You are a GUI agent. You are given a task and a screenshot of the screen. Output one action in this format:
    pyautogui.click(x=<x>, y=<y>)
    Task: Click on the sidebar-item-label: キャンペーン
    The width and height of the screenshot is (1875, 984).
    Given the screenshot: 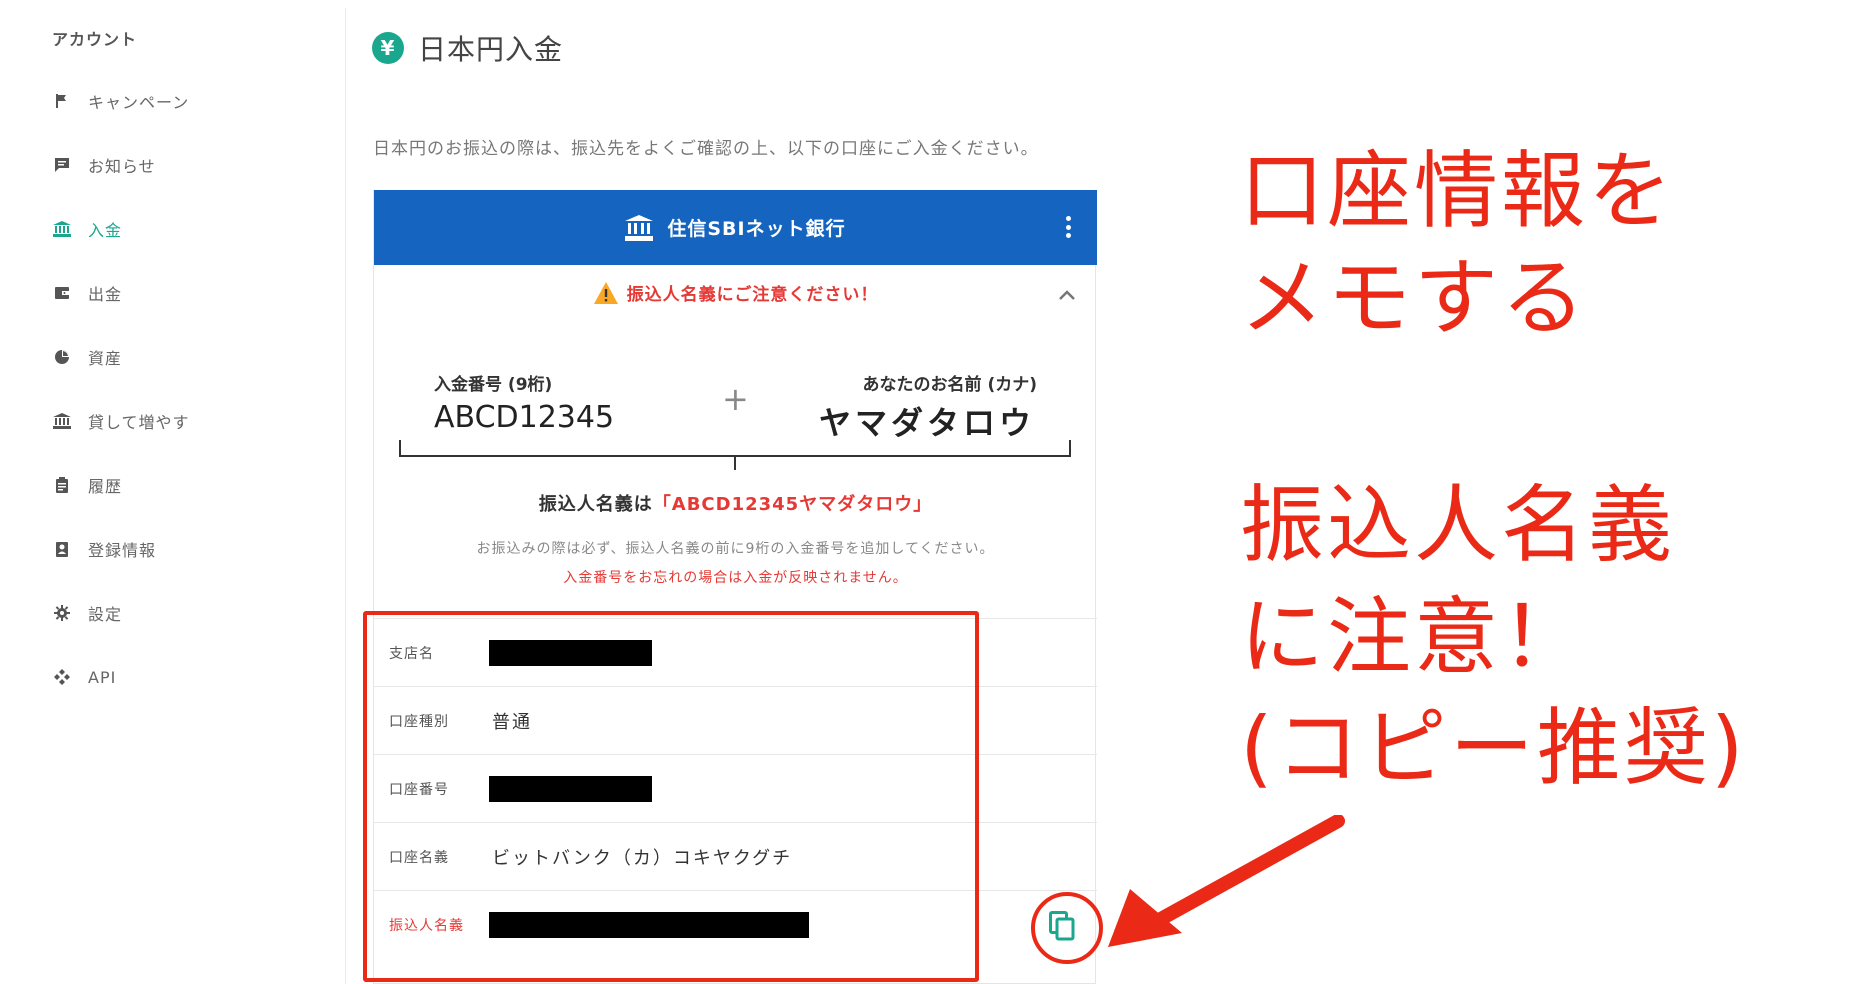 What is the action you would take?
    pyautogui.click(x=139, y=102)
    